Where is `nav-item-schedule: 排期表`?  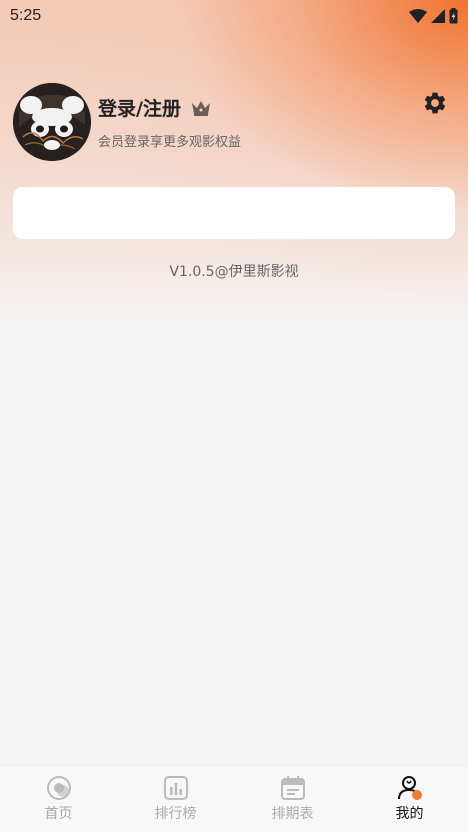
nav-item-schedule: 排期表 is located at coordinates (292, 799).